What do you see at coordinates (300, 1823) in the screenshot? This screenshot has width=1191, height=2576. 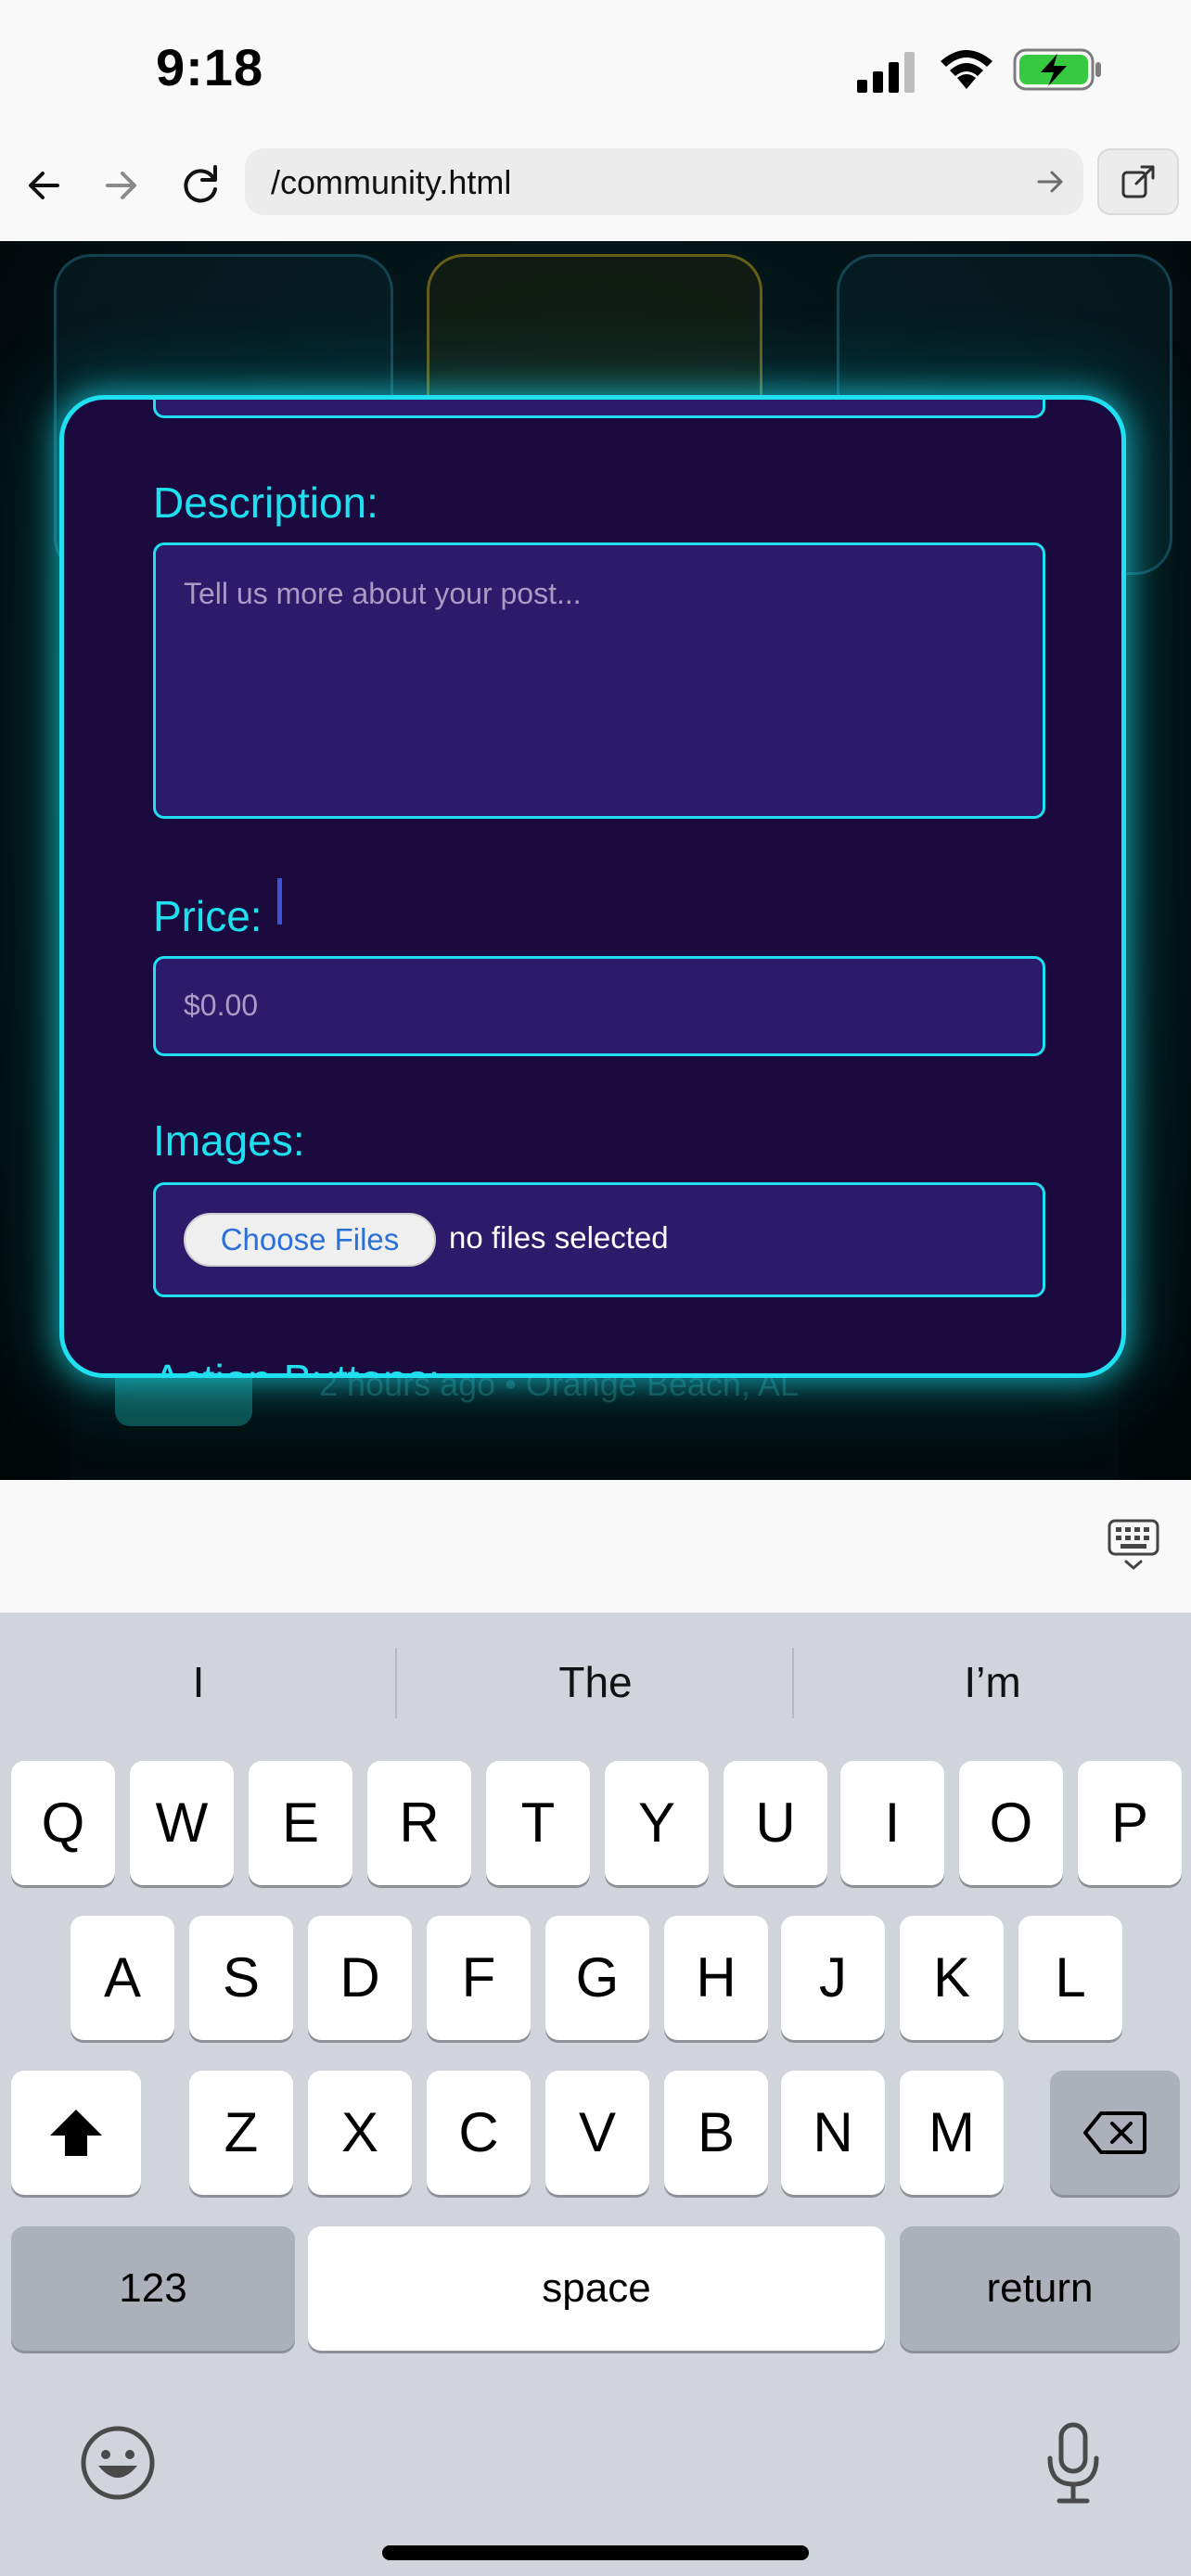 I see `key-e: E` at bounding box center [300, 1823].